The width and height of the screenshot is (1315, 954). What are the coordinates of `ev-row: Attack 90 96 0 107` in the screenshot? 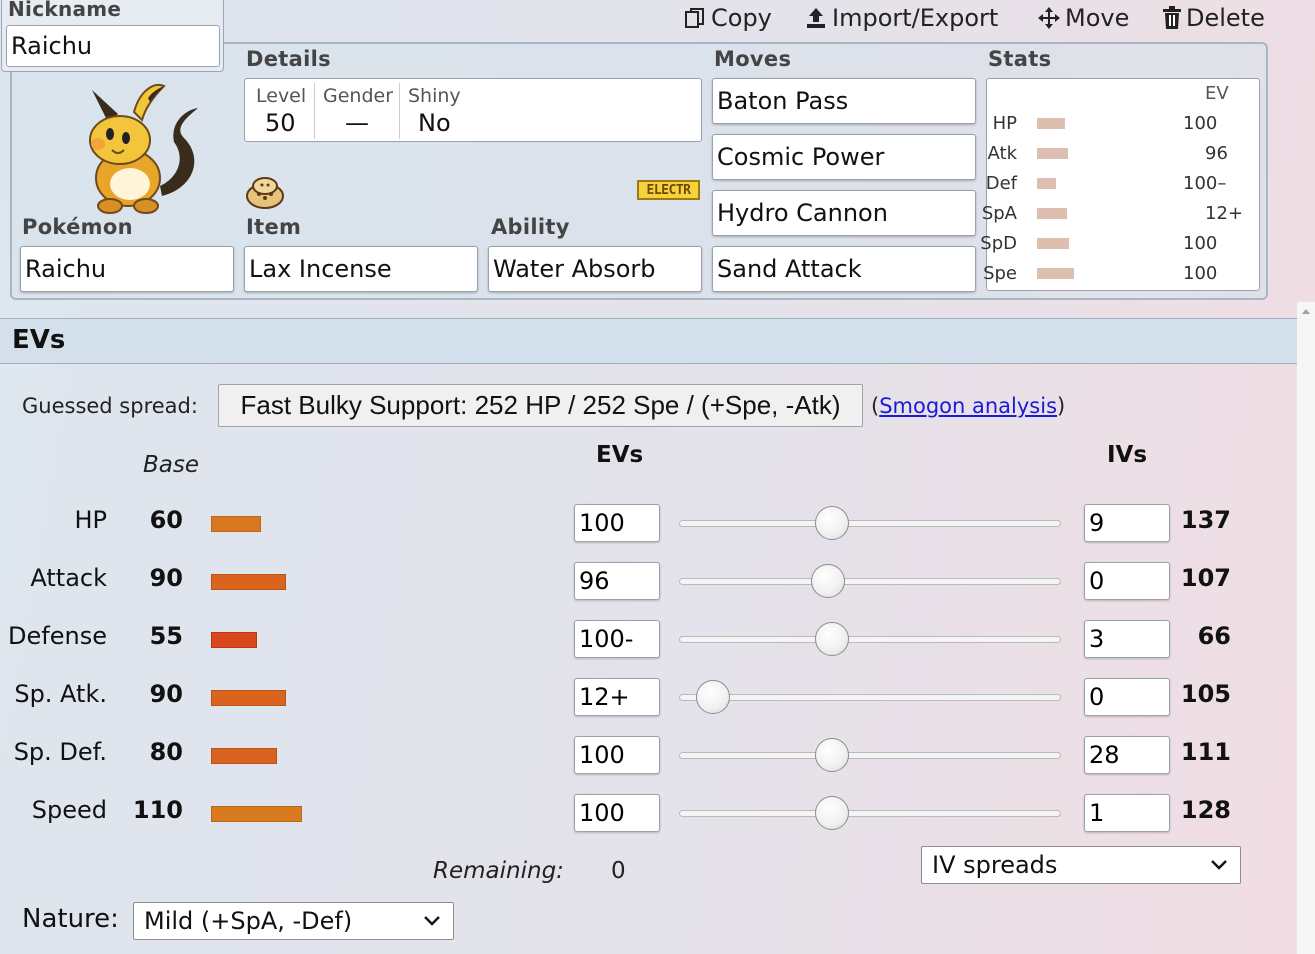 It's located at (648, 581).